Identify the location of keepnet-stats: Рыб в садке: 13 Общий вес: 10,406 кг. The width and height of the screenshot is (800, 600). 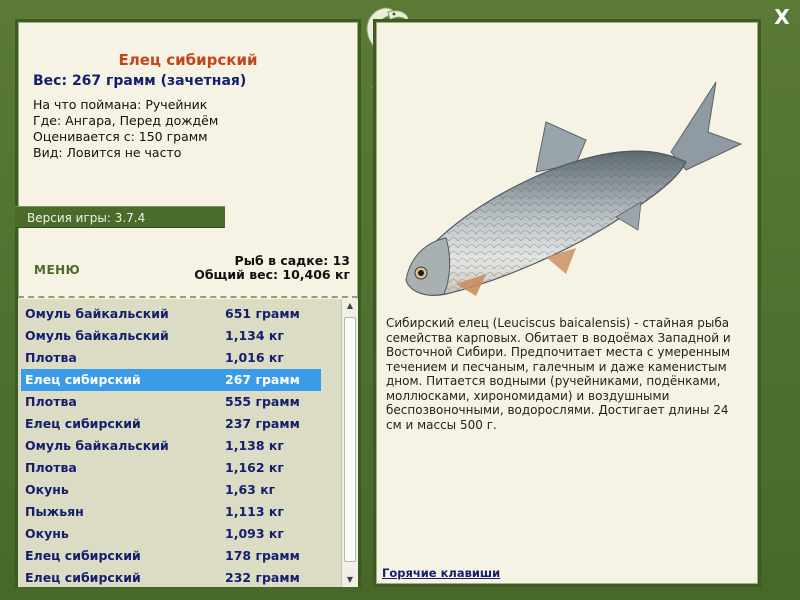
(272, 268).